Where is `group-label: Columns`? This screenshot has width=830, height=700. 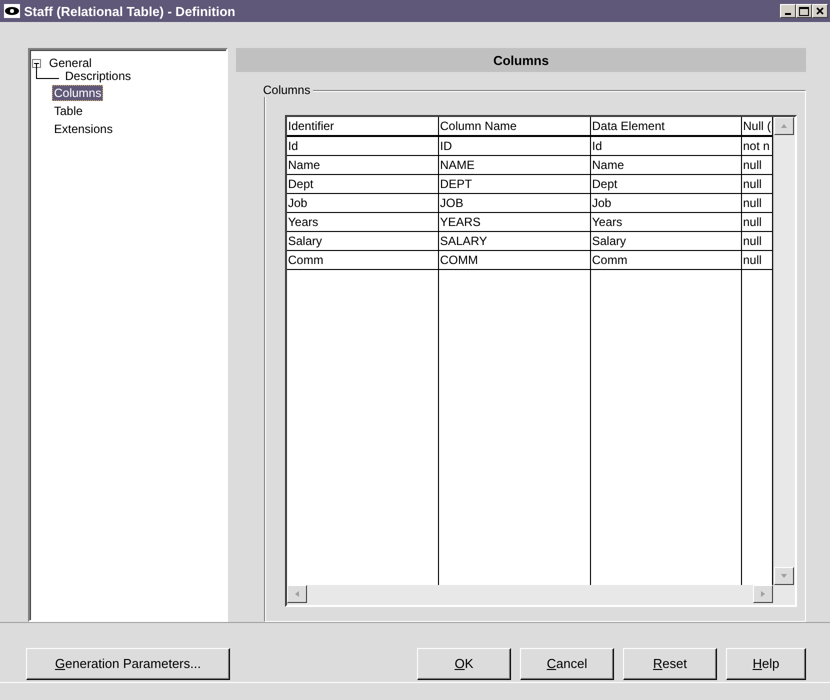
group-label: Columns is located at coordinates (287, 90).